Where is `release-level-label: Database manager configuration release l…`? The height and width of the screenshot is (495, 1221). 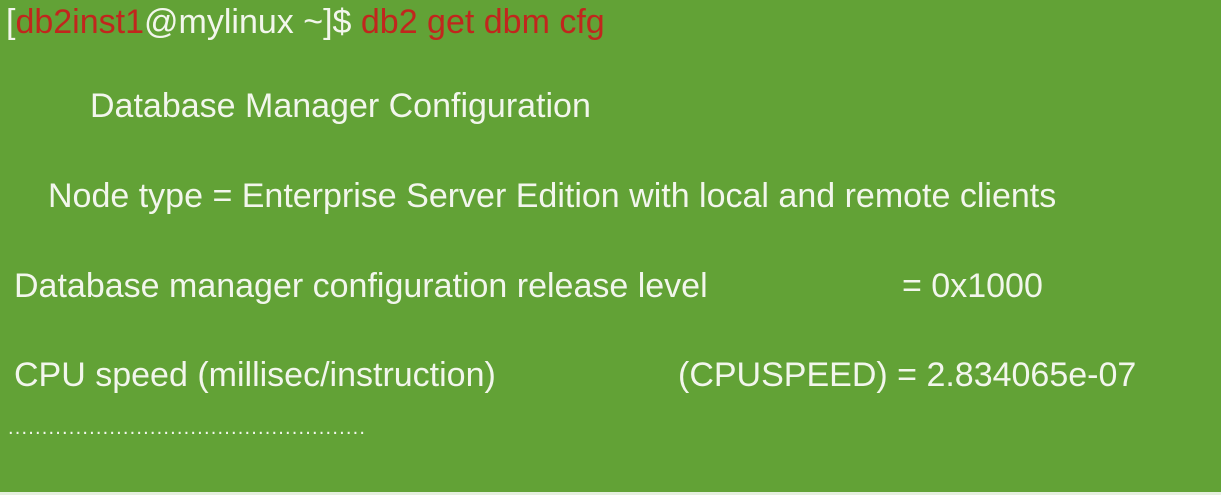 release-level-label: Database manager configuration release l… is located at coordinates (361, 286).